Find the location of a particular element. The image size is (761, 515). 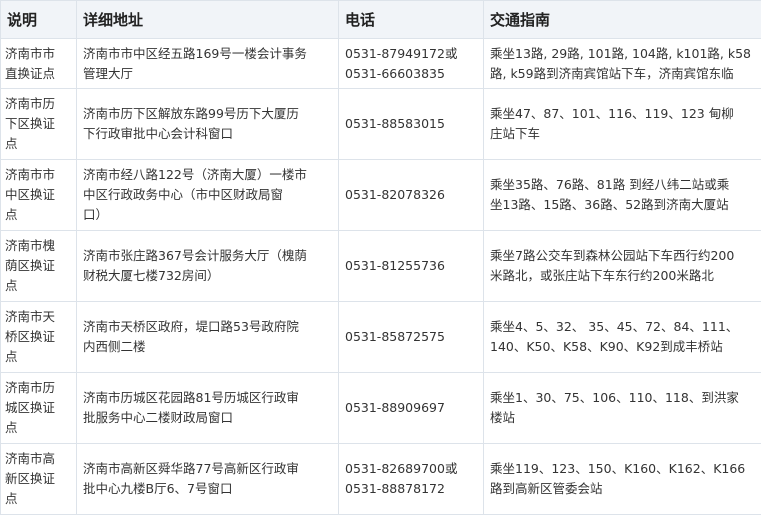

row-phone: 0531-88909697 is located at coordinates (411, 408).